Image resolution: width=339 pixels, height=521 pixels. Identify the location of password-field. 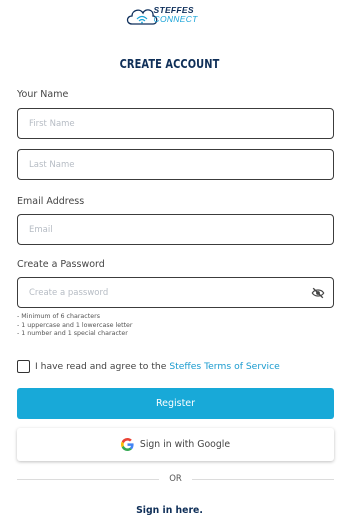
(175, 292).